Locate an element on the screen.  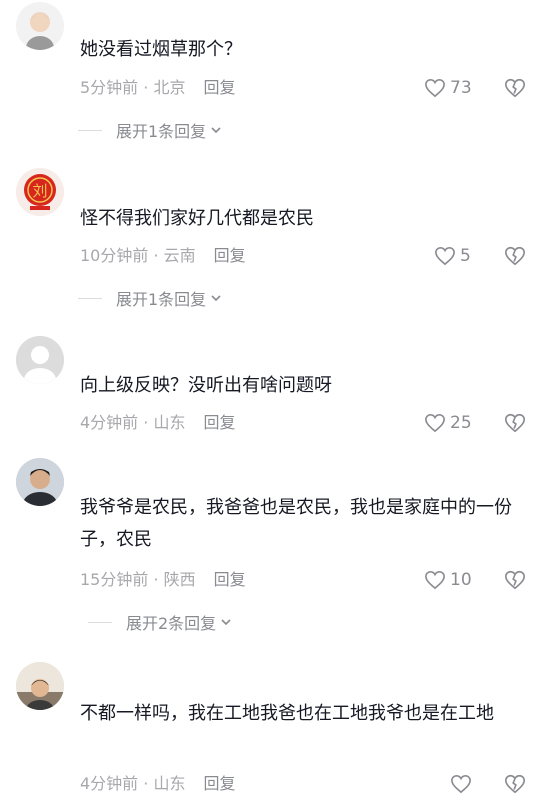
like-count: 73 is located at coordinates (461, 88).